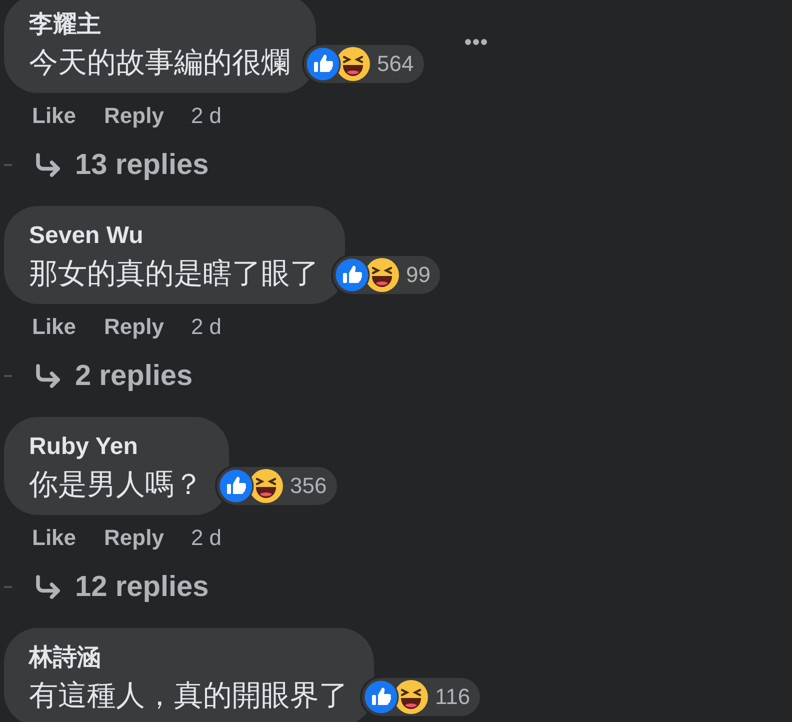 The width and height of the screenshot is (792, 722). What do you see at coordinates (174, 236) in the screenshot?
I see `author-name: Seven Wu` at bounding box center [174, 236].